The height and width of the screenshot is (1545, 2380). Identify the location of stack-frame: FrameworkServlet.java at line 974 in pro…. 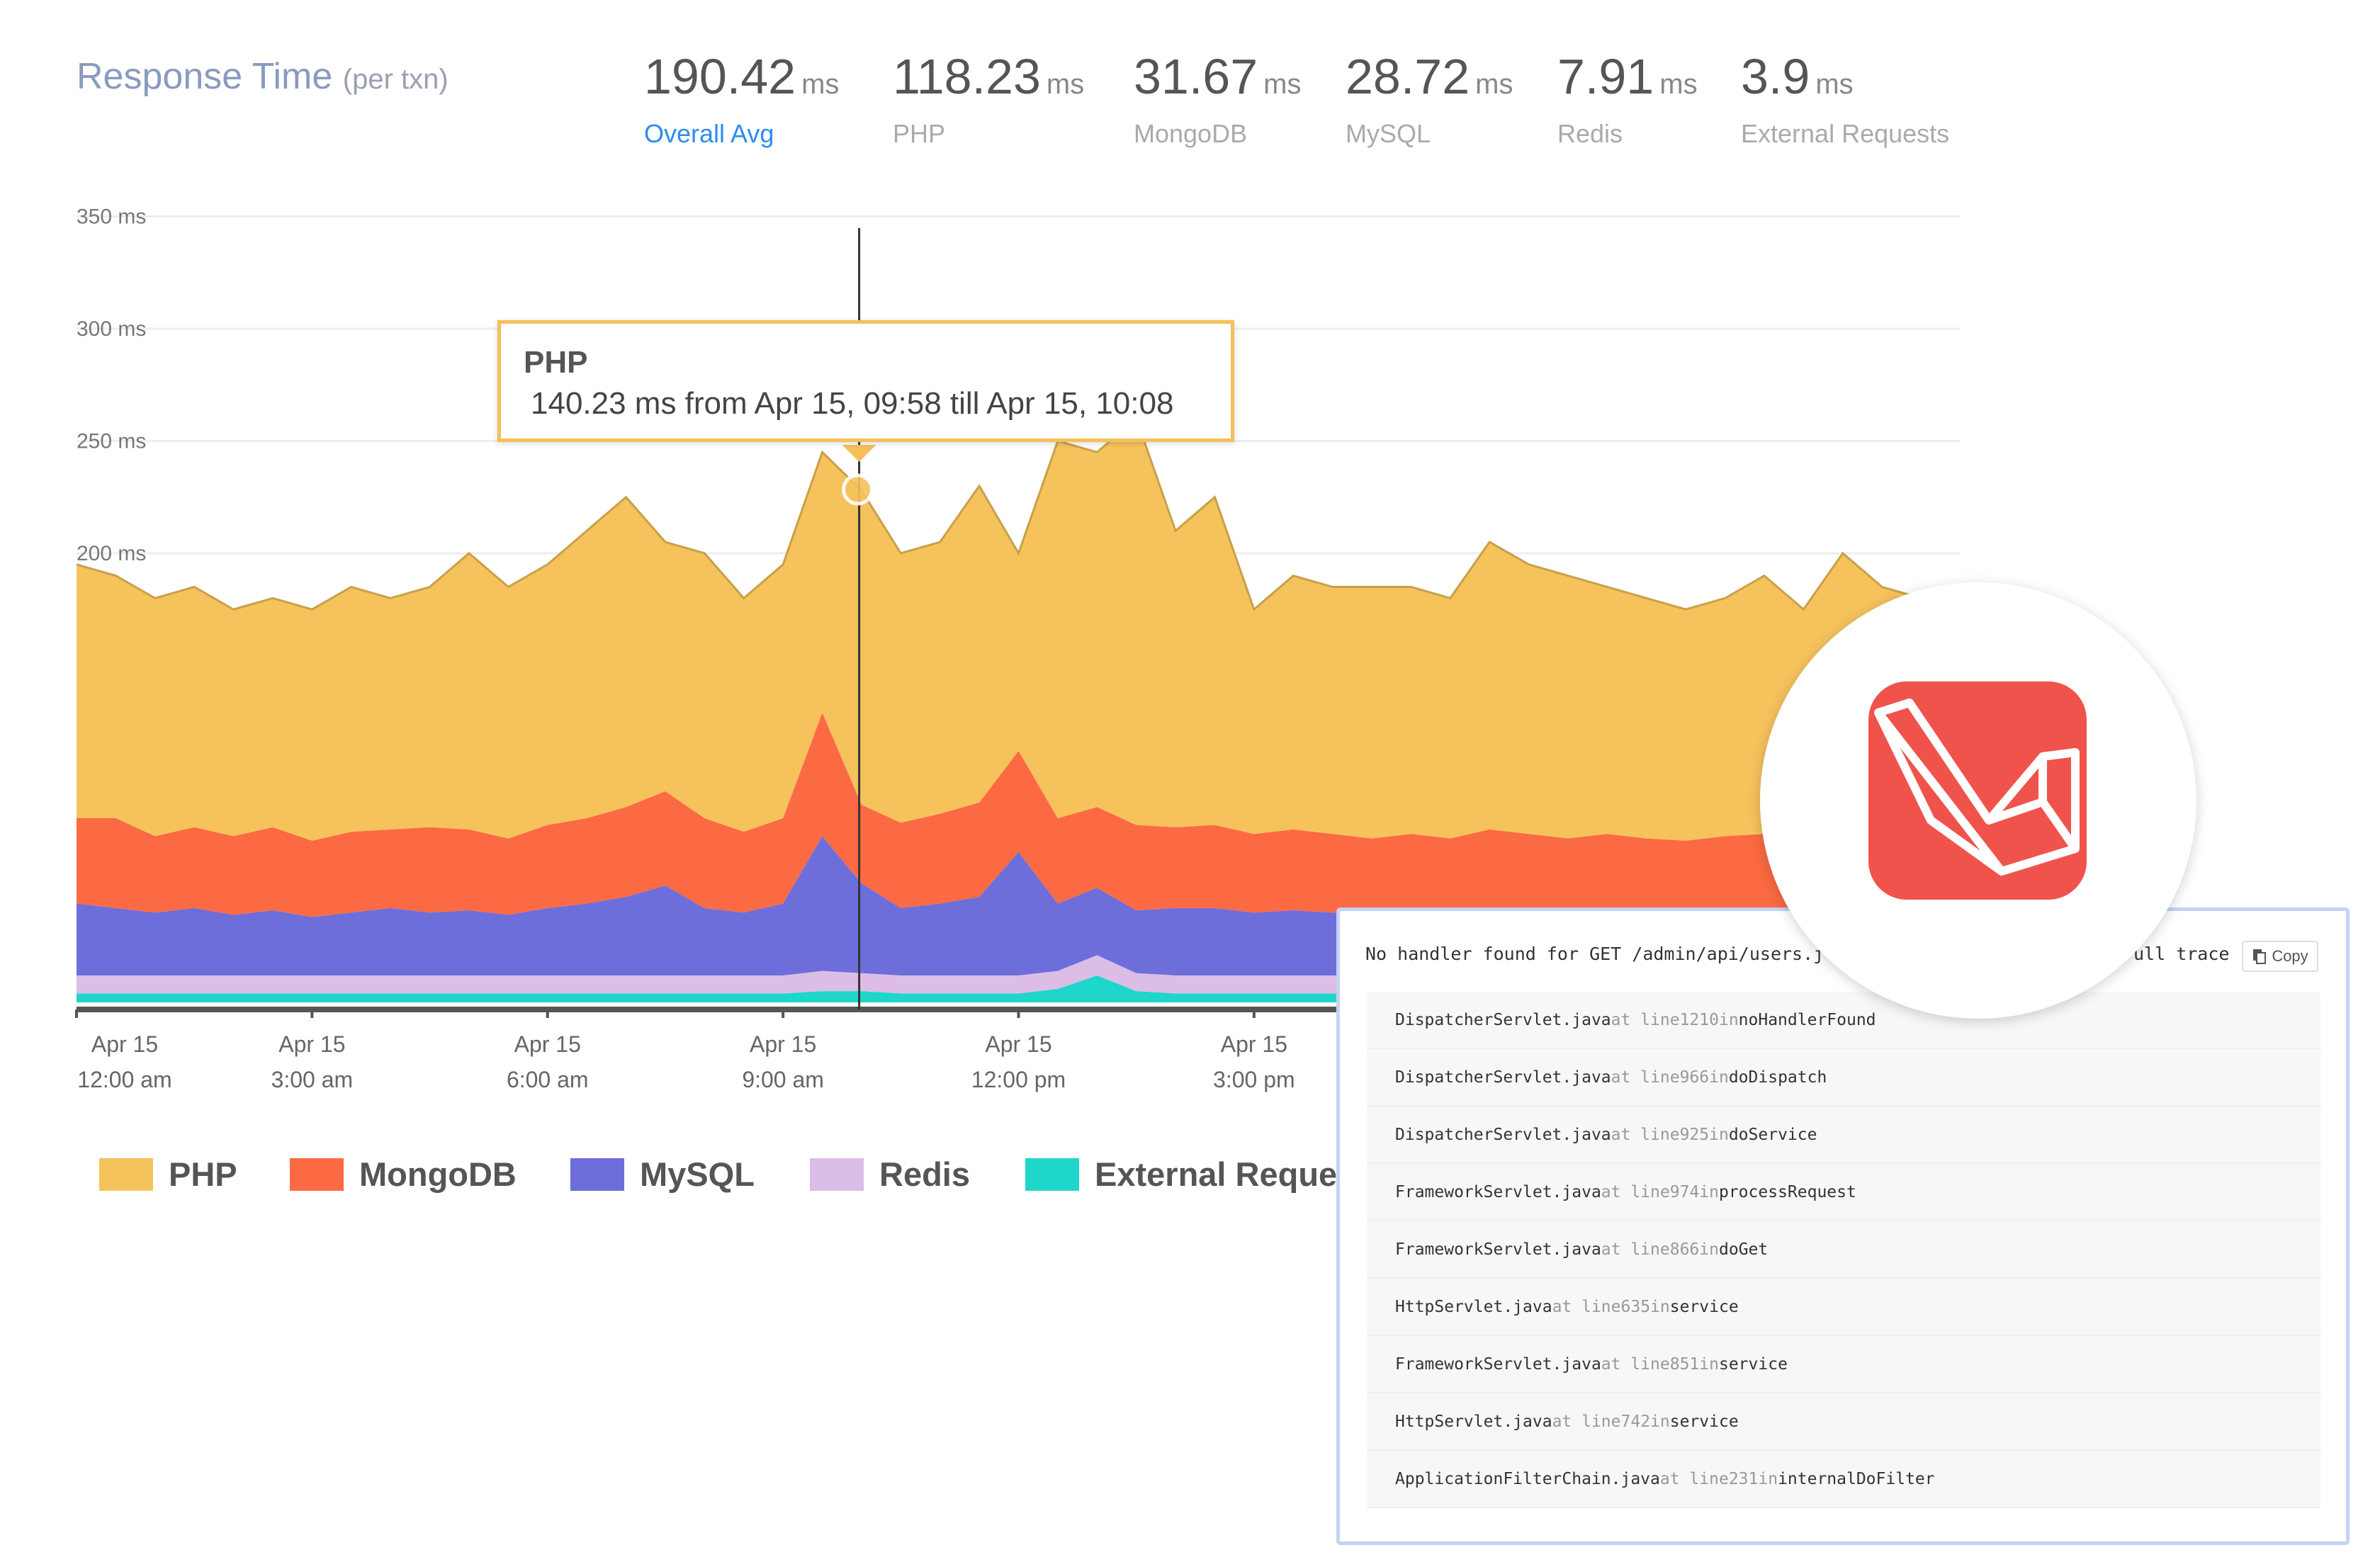
(1844, 1192).